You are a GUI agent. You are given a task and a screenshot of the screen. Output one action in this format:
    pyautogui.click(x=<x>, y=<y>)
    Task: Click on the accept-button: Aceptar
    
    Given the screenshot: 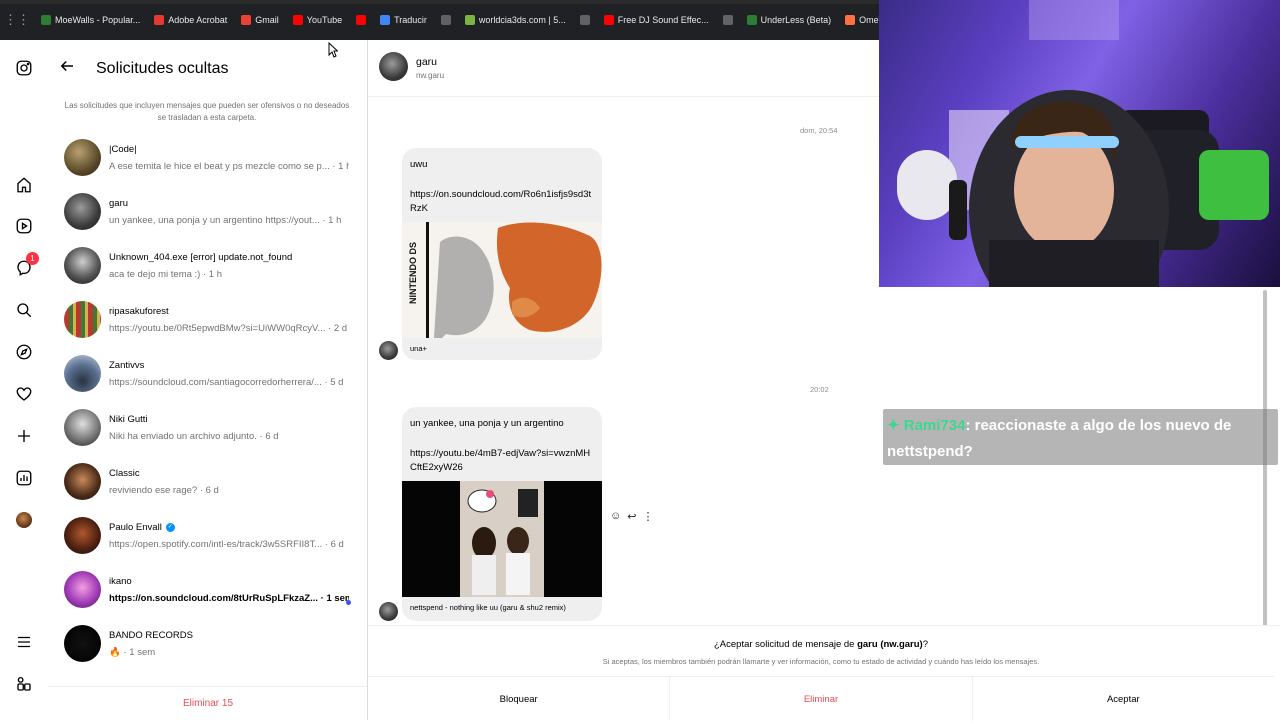 What is the action you would take?
    pyautogui.click(x=1122, y=699)
    